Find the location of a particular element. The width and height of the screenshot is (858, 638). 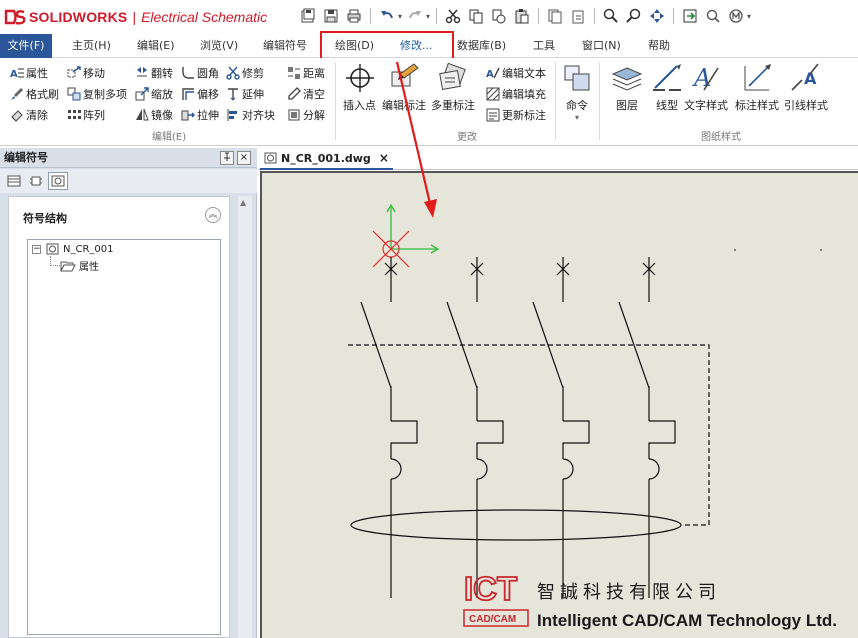

linetype-button: 线型 is located at coordinates (667, 87).